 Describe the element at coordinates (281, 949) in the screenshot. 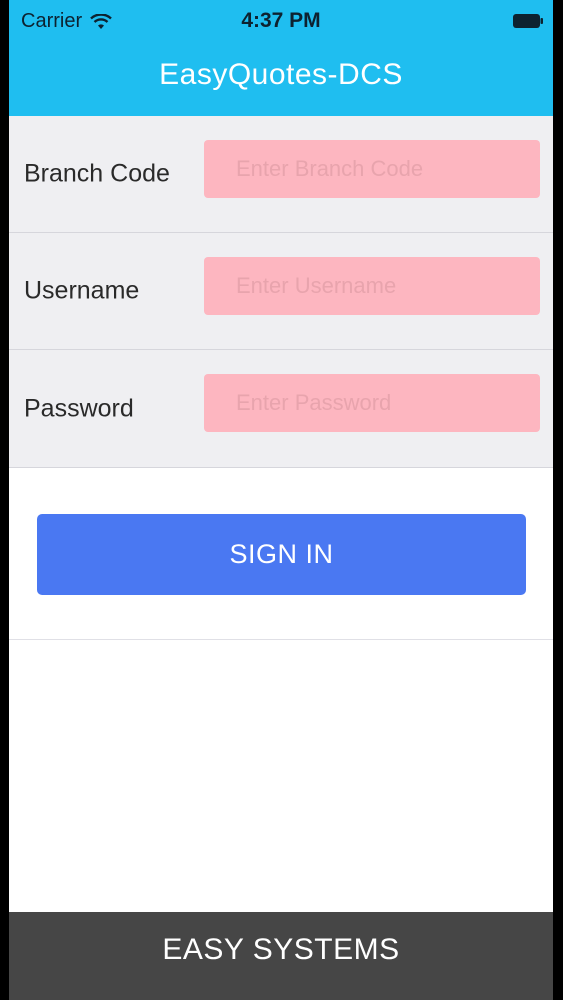

I see `footer-text: EASY SYSTEMS` at that location.